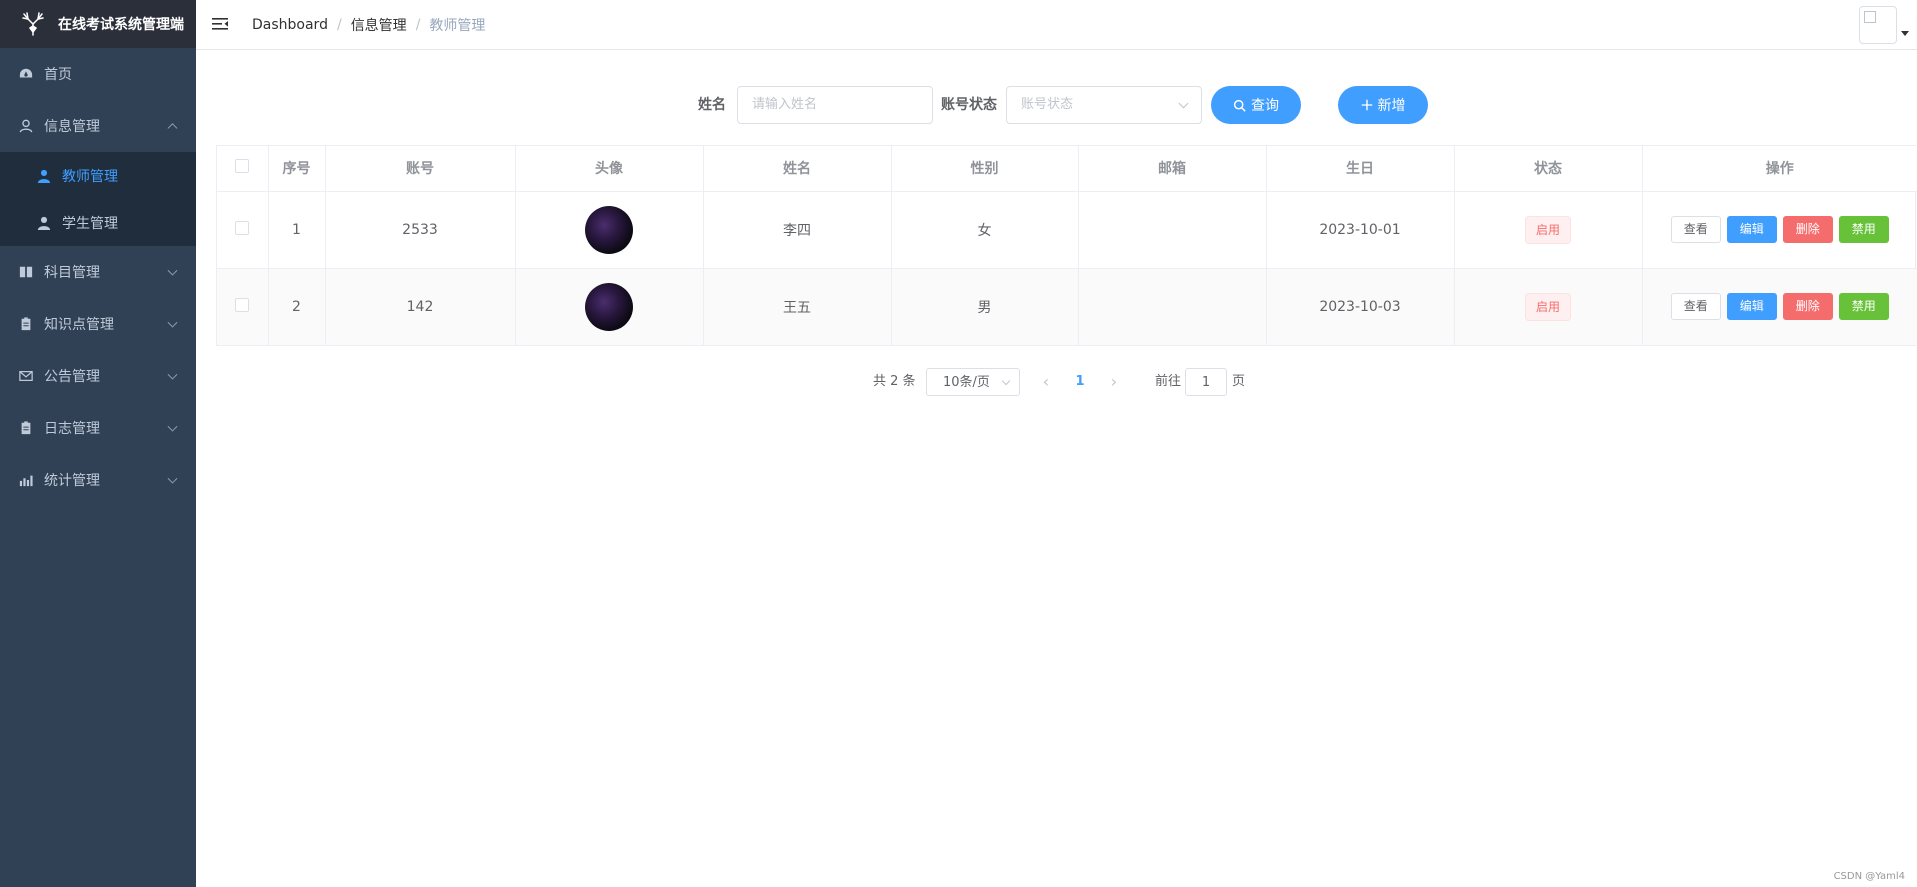  What do you see at coordinates (712, 105) in the screenshot?
I see `name-label: 姓名` at bounding box center [712, 105].